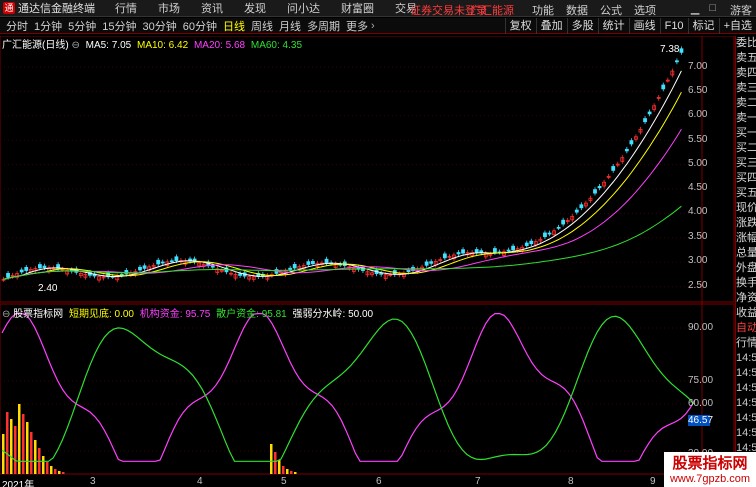  Describe the element at coordinates (737, 26) in the screenshot. I see `tool-watchlist-button: +自选` at that location.